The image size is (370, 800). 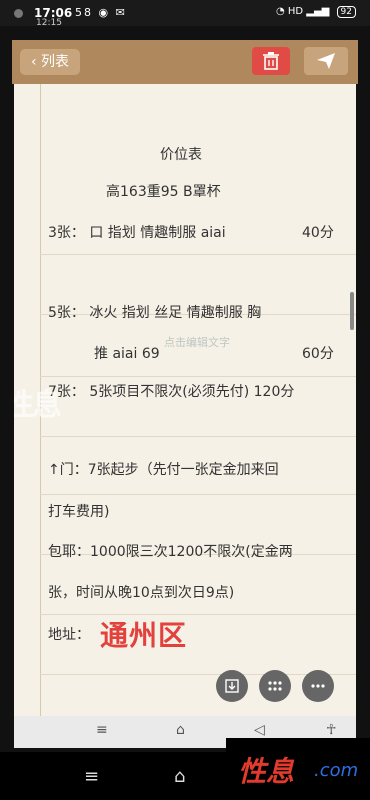 What do you see at coordinates (185, 62) in the screenshot?
I see `app-toolbar: ‹ 列表` at bounding box center [185, 62].